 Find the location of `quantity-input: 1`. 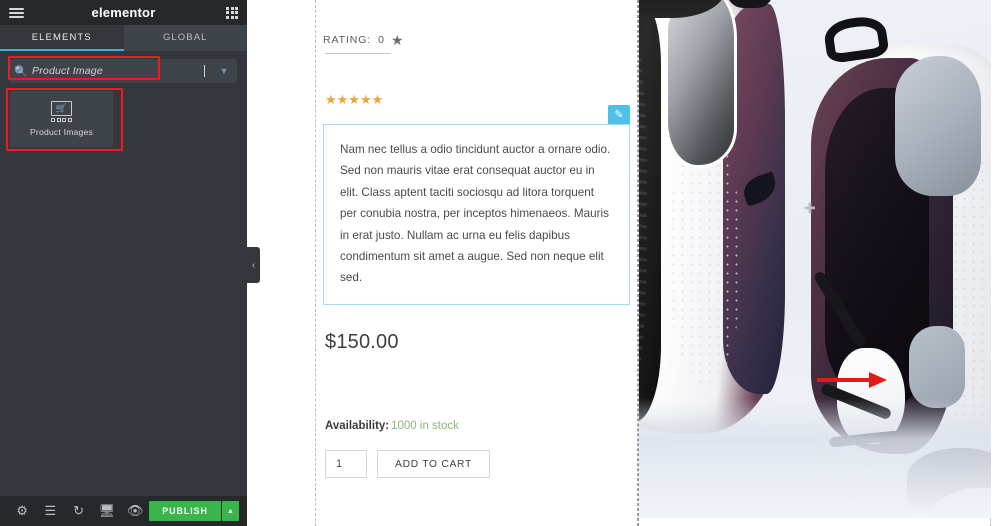

quantity-input: 1 is located at coordinates (346, 464).